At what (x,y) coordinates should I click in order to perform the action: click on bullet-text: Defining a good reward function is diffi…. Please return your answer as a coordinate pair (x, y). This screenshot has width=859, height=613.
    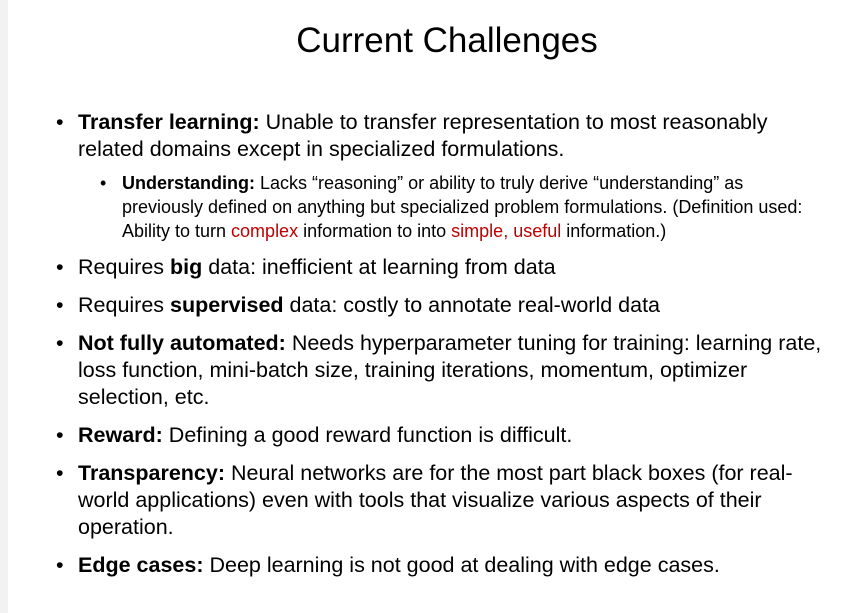
    Looking at the image, I should click on (367, 435).